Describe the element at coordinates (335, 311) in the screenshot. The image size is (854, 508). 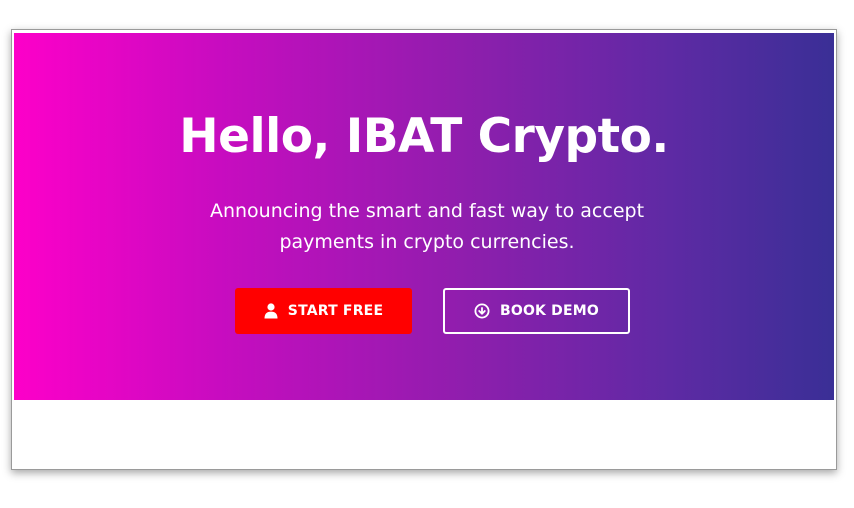
I see `start-free-label: START FREE` at that location.